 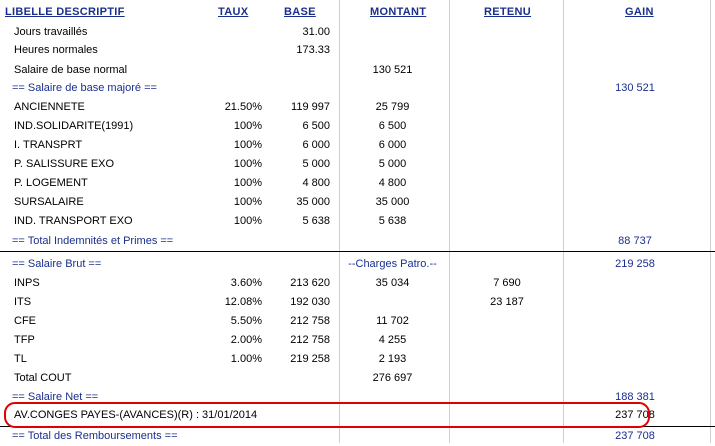 I want to click on cell-libelle: IND. TRANSPORT EXO, so click(x=73, y=221).